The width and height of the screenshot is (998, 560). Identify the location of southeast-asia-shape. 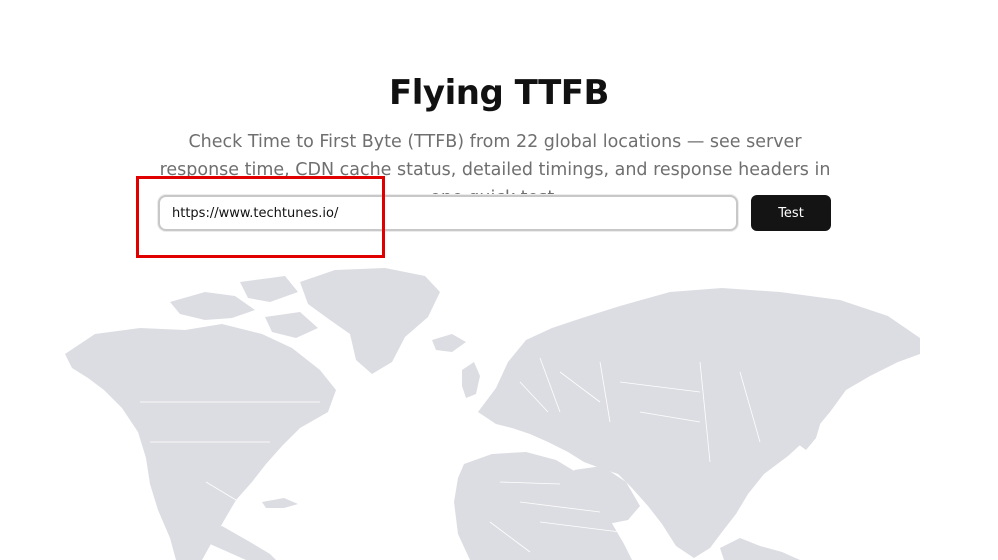
(760, 549).